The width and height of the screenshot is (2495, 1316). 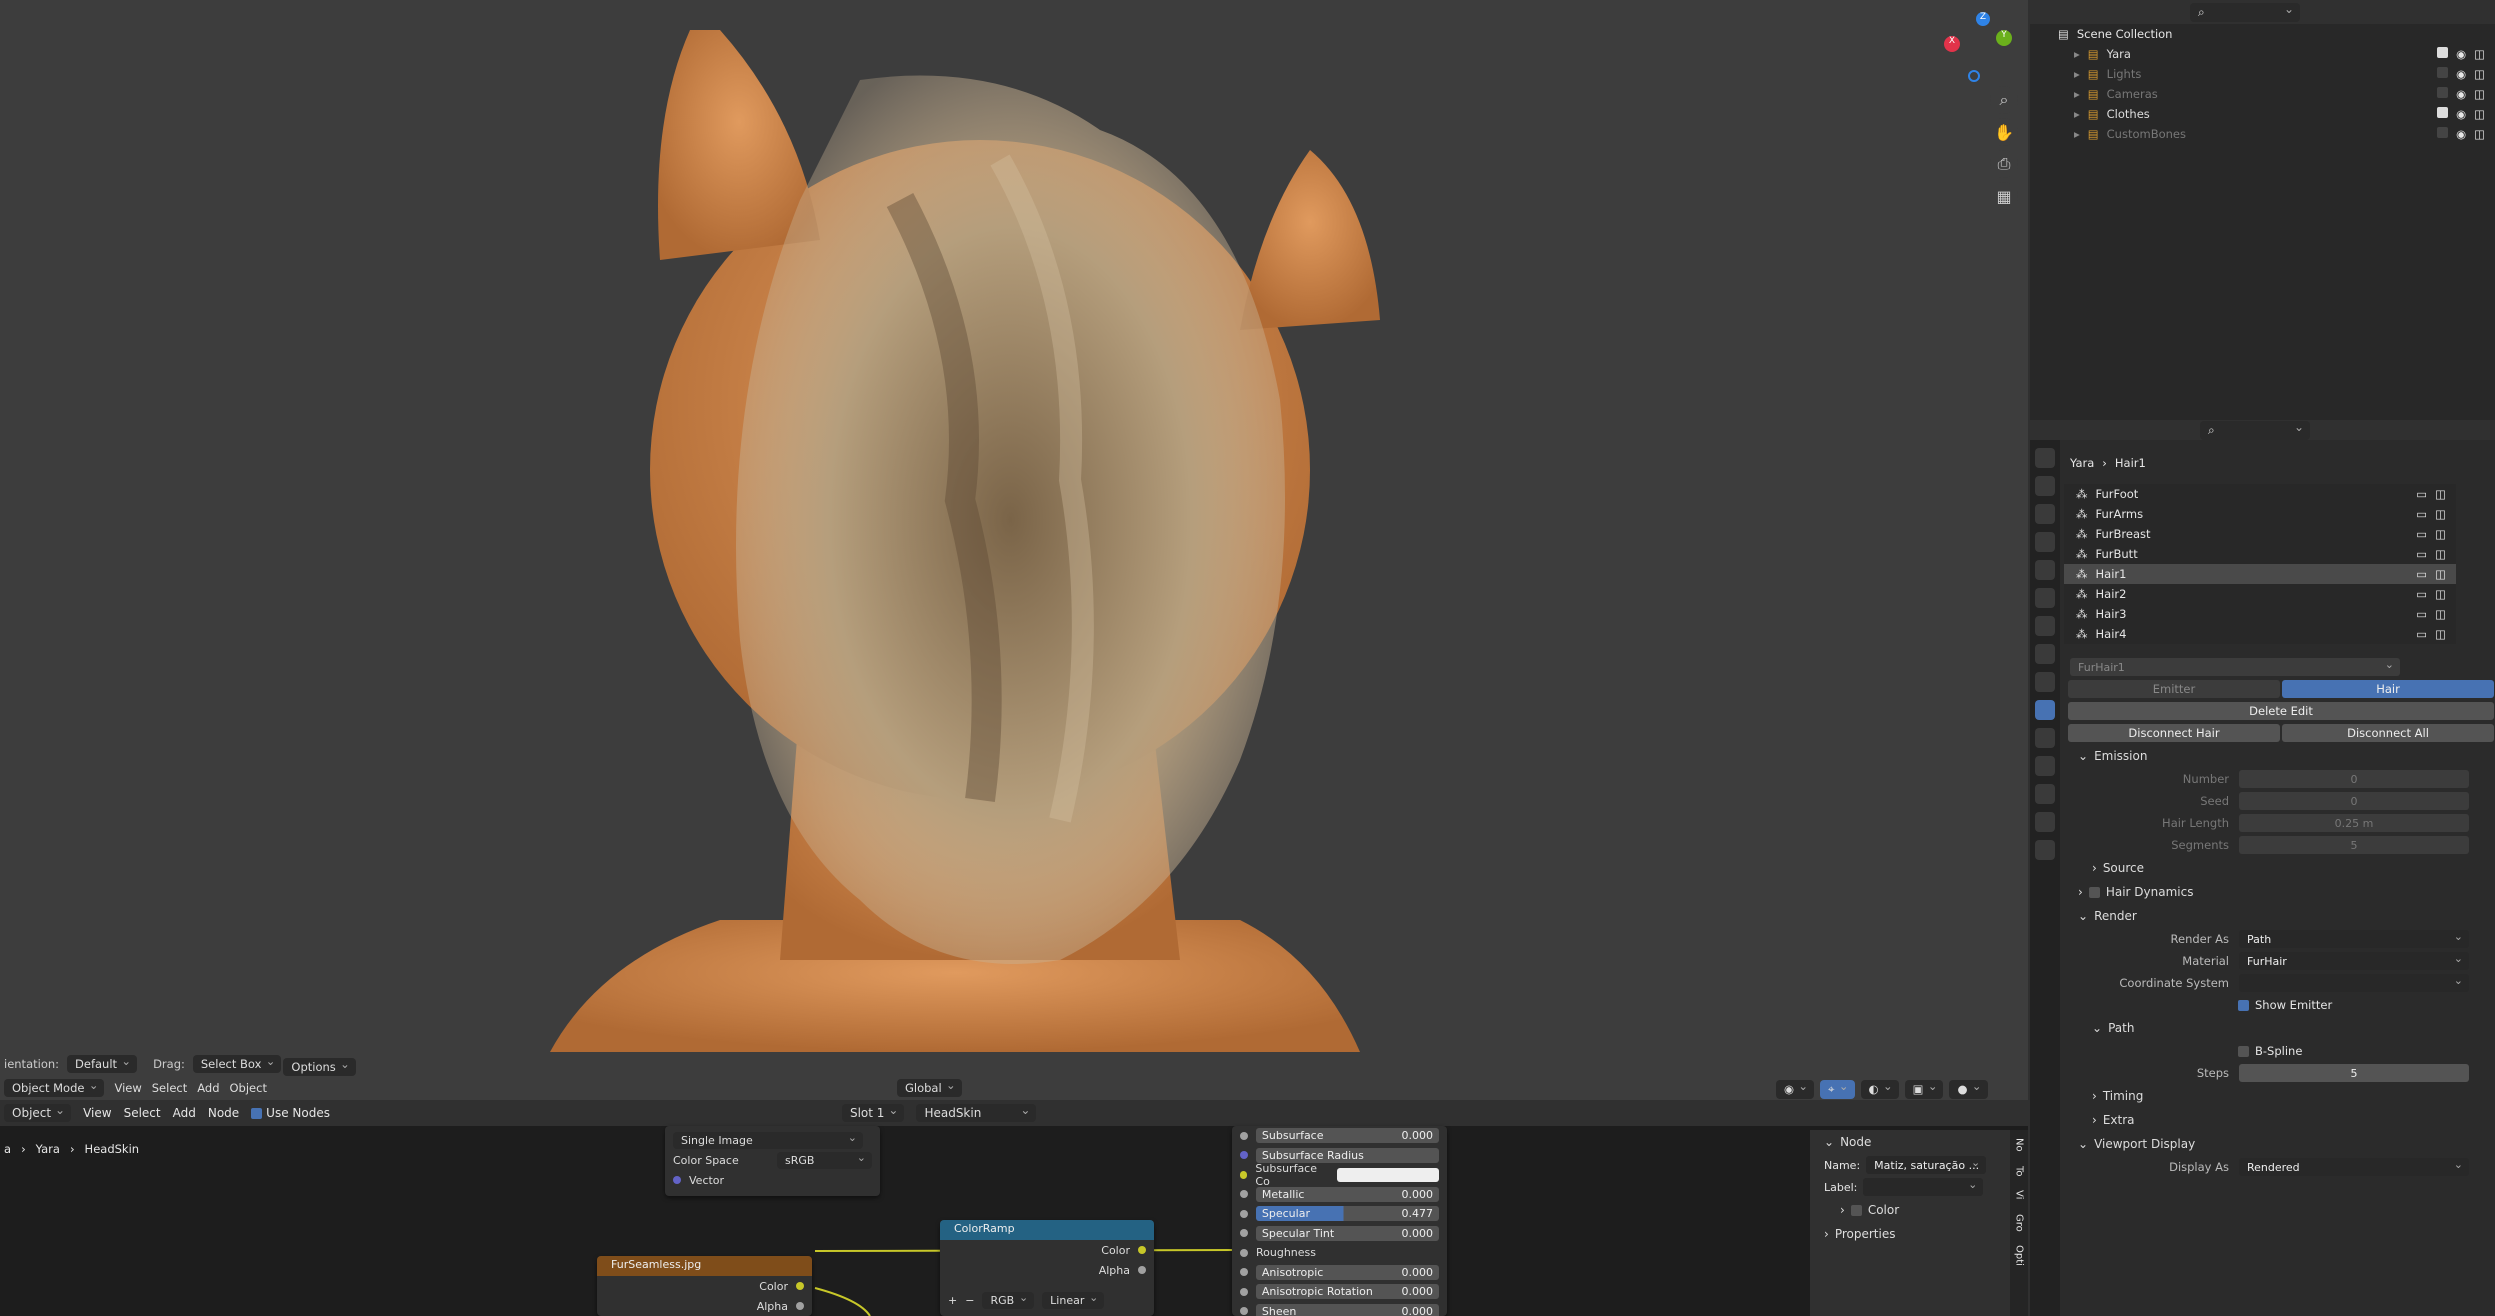 What do you see at coordinates (1008, 1300) in the screenshot?
I see `ramp-mode-dropdown: RGB` at bounding box center [1008, 1300].